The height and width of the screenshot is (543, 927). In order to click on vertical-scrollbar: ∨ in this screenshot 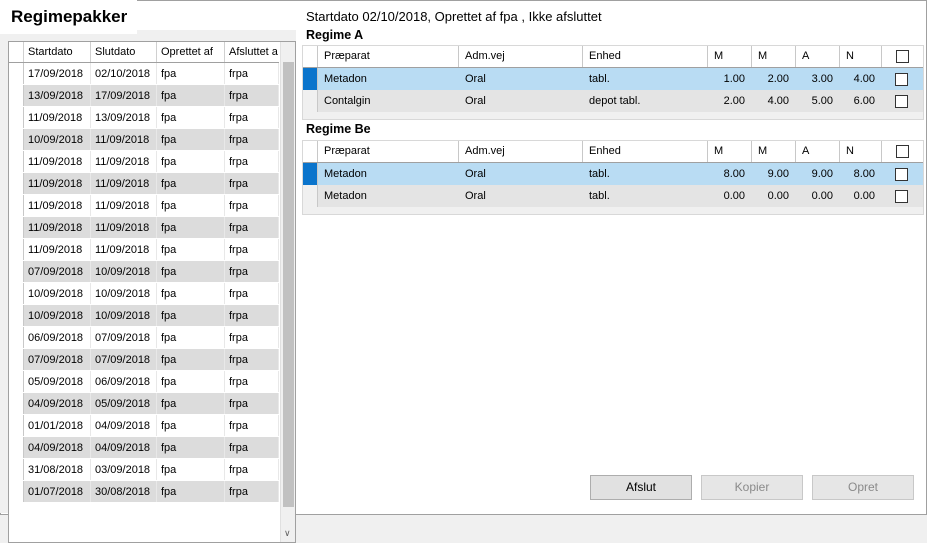, I will do `click(287, 292)`.